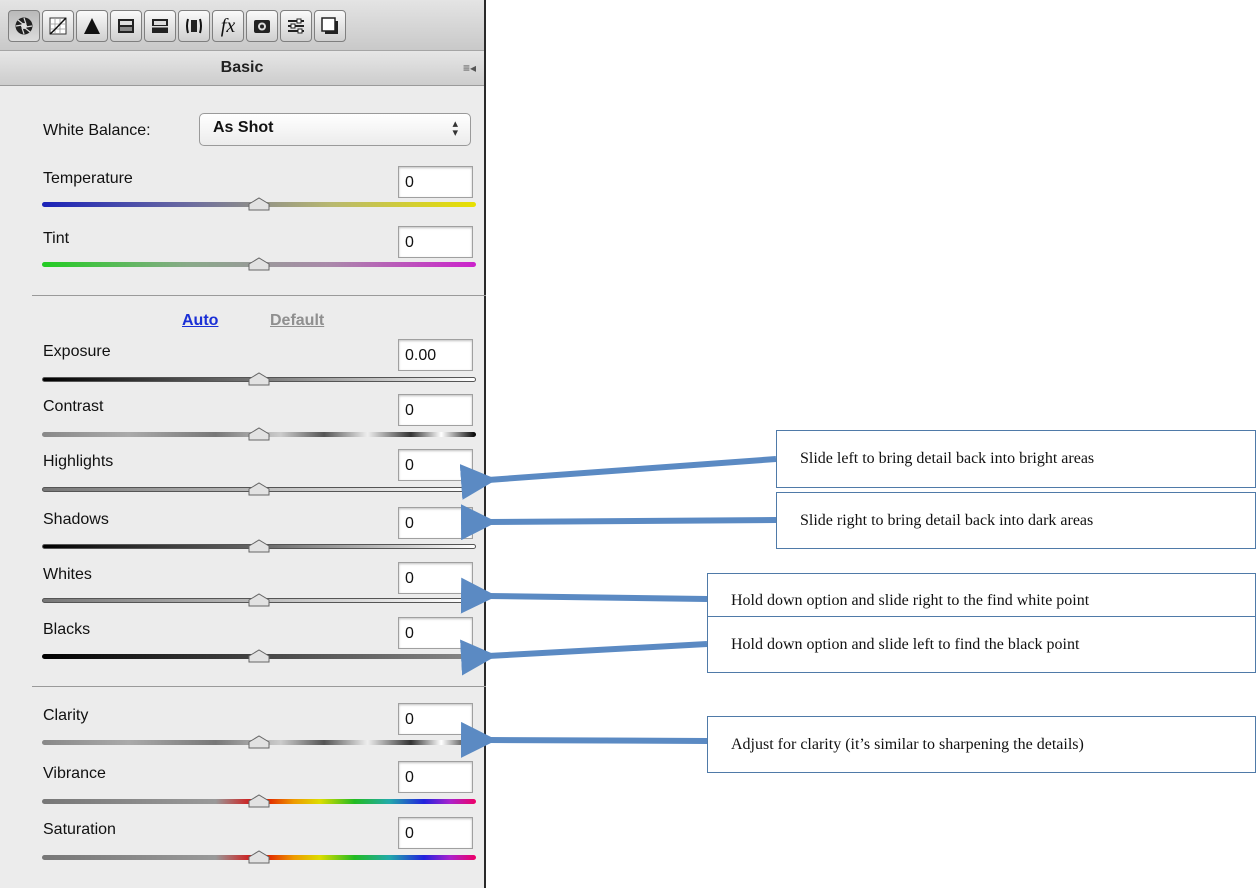  I want to click on highlights-arrow, so click(618, 478).